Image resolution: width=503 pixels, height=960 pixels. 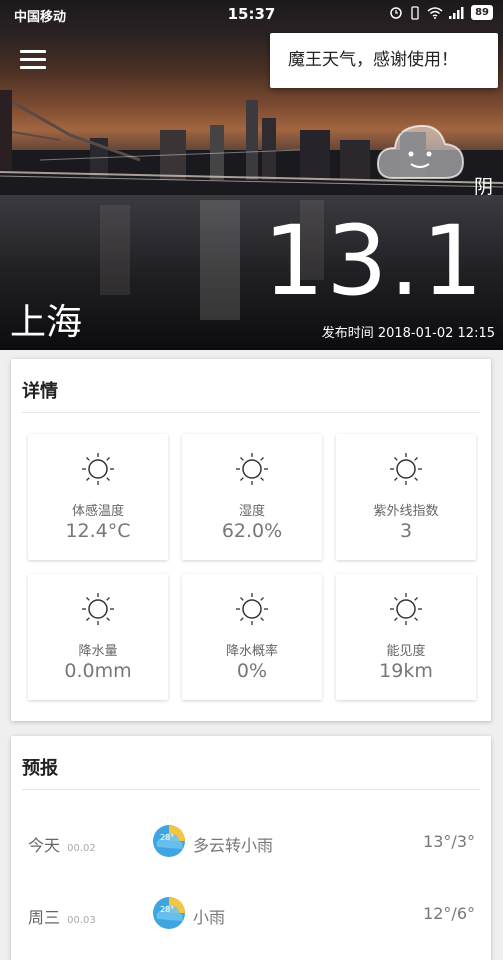 What do you see at coordinates (406, 531) in the screenshot?
I see `detail-value: 3` at bounding box center [406, 531].